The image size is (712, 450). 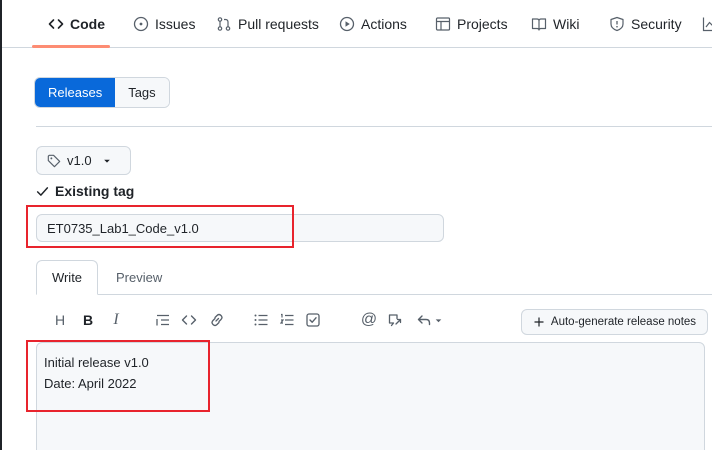 I want to click on cross-reference-icon, so click(x=395, y=320).